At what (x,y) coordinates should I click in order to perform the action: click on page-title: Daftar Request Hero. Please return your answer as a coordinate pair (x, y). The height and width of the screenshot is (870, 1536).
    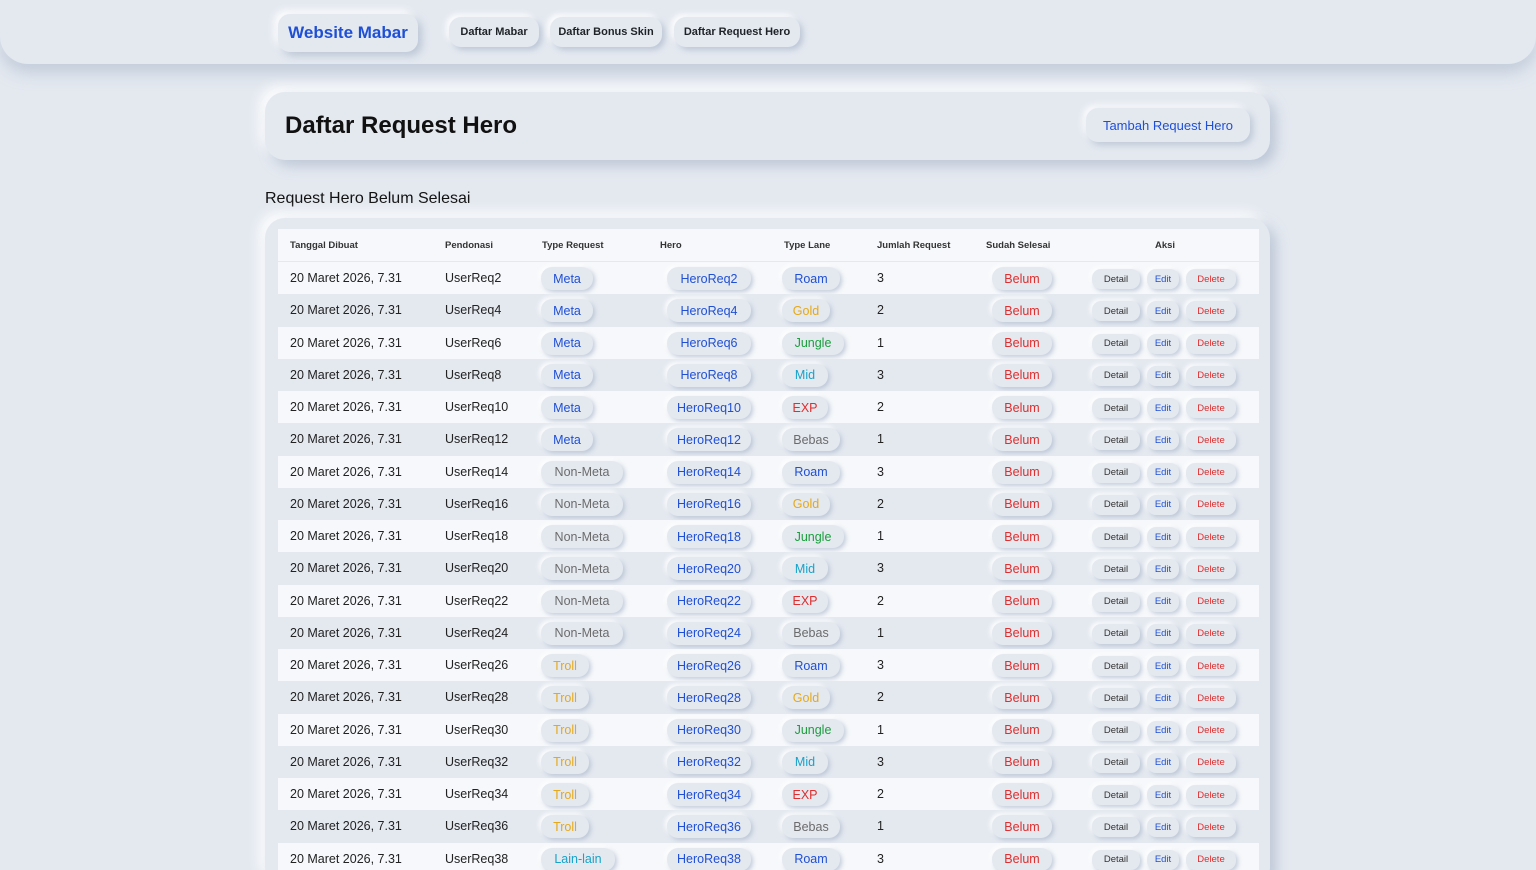
    Looking at the image, I should click on (401, 125).